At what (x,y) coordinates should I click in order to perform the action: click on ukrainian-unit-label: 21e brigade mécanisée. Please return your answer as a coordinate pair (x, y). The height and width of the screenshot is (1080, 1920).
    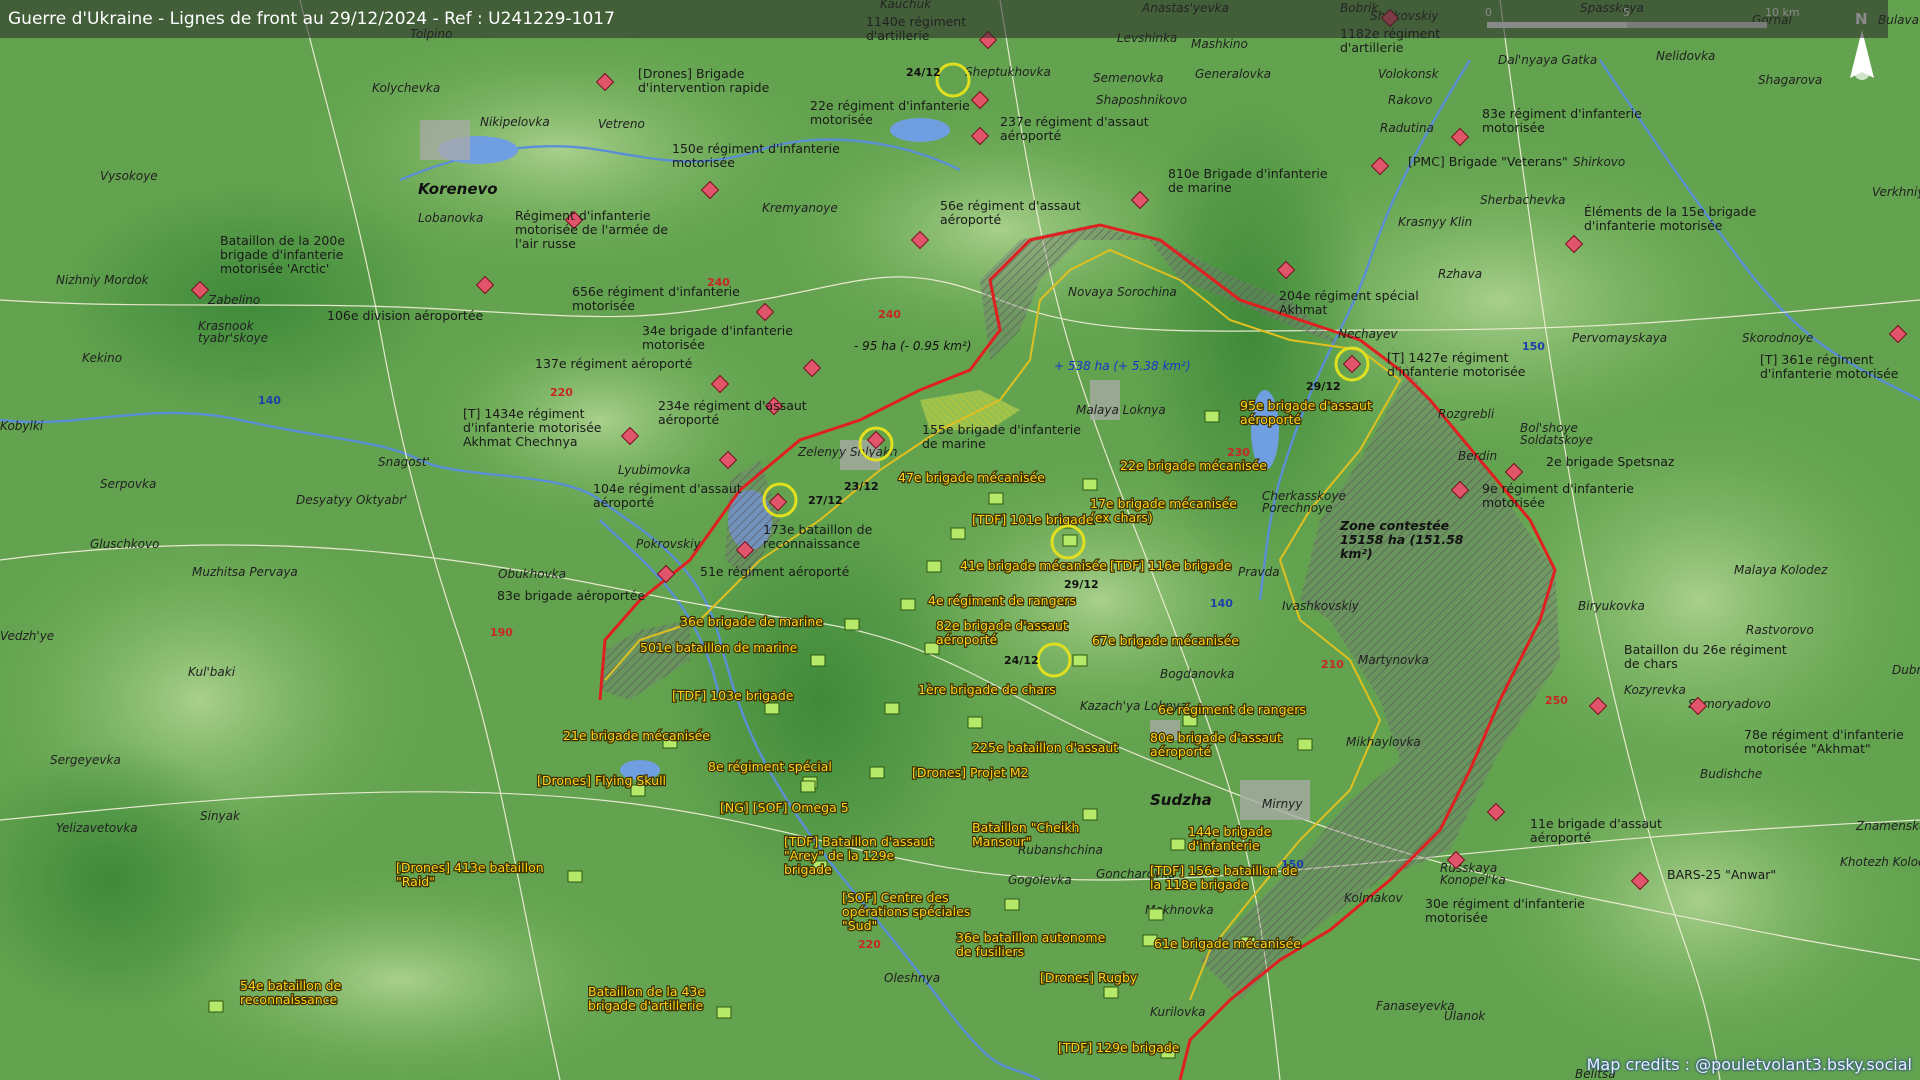
    Looking at the image, I should click on (636, 735).